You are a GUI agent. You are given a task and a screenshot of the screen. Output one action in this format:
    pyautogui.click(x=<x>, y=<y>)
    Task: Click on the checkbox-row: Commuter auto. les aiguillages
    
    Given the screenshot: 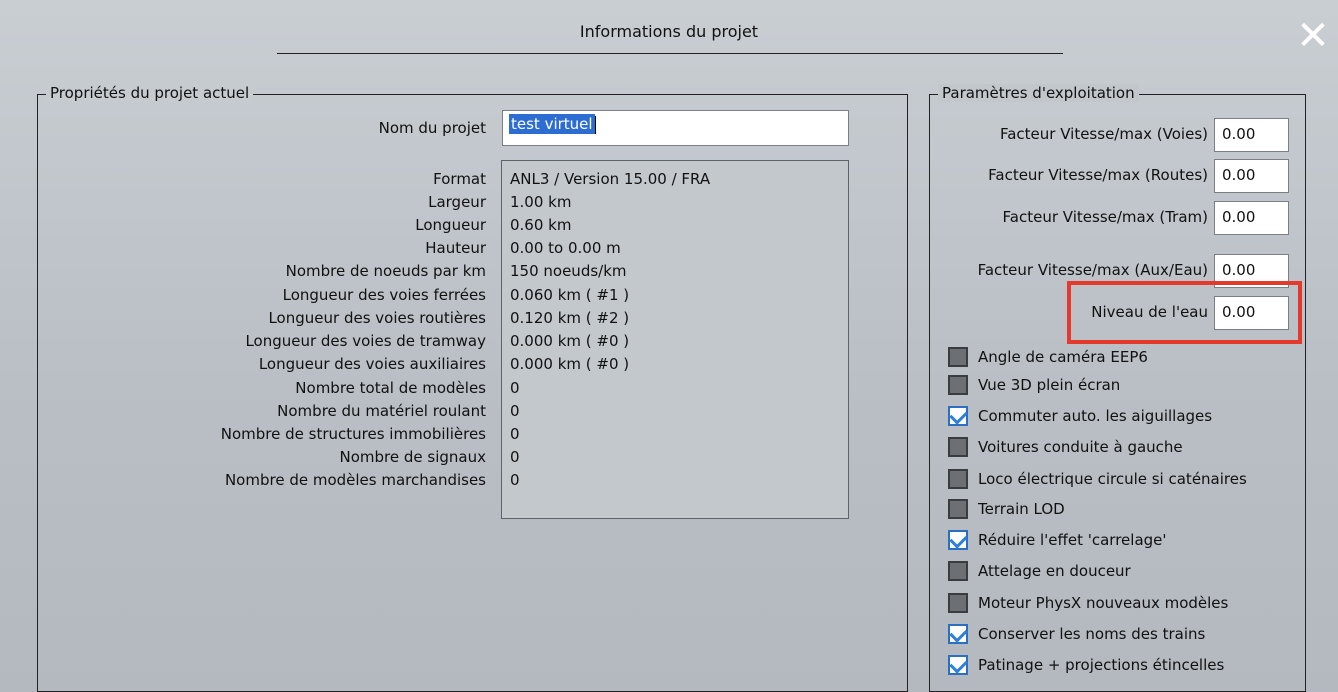 What is the action you would take?
    pyautogui.click(x=1080, y=416)
    